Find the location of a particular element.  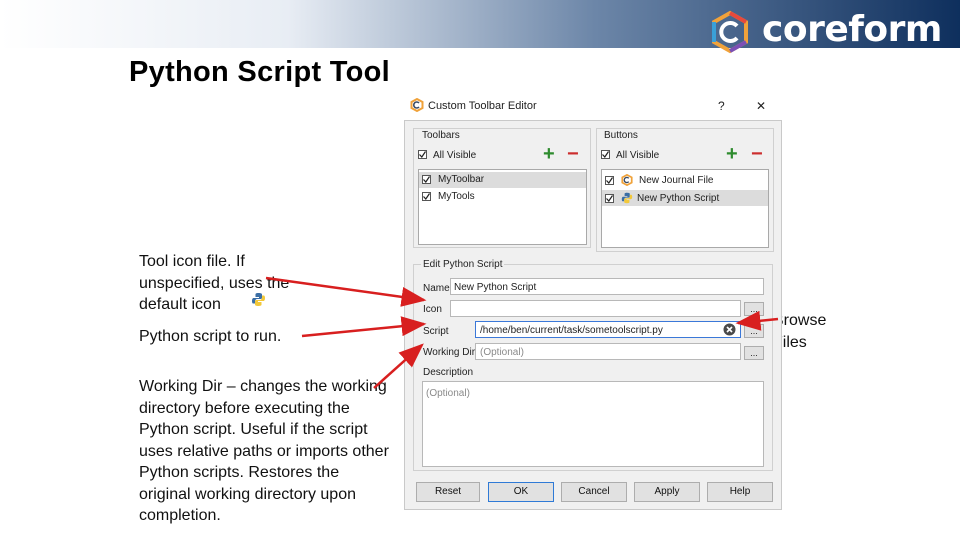

arrow-to-browse-button is located at coordinates (757, 320).